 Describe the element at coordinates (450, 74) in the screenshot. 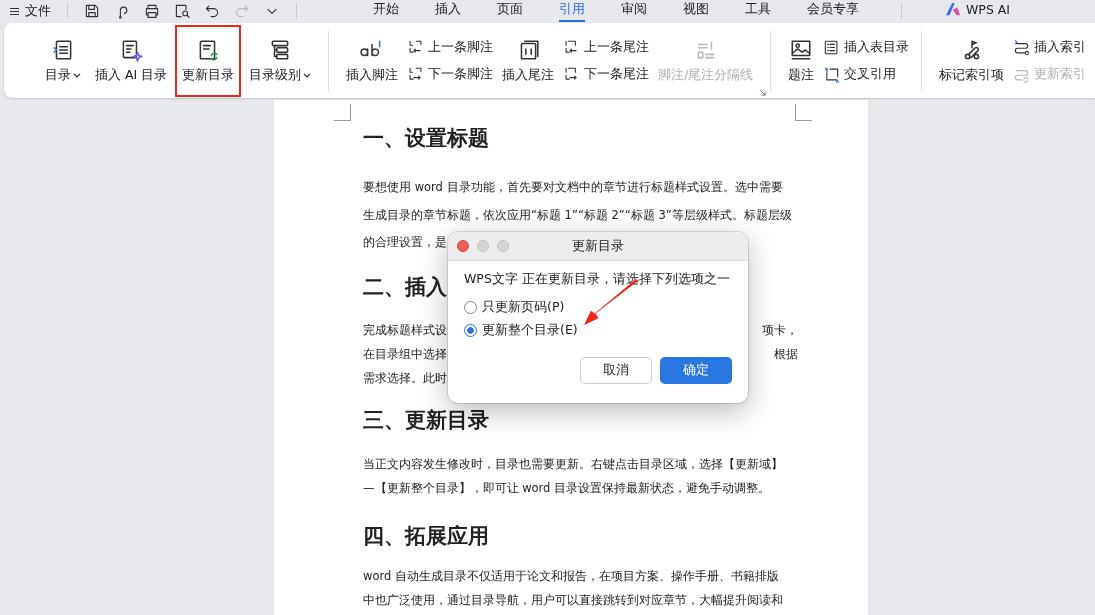

I see `ribbon-button: 下一条脚注` at that location.